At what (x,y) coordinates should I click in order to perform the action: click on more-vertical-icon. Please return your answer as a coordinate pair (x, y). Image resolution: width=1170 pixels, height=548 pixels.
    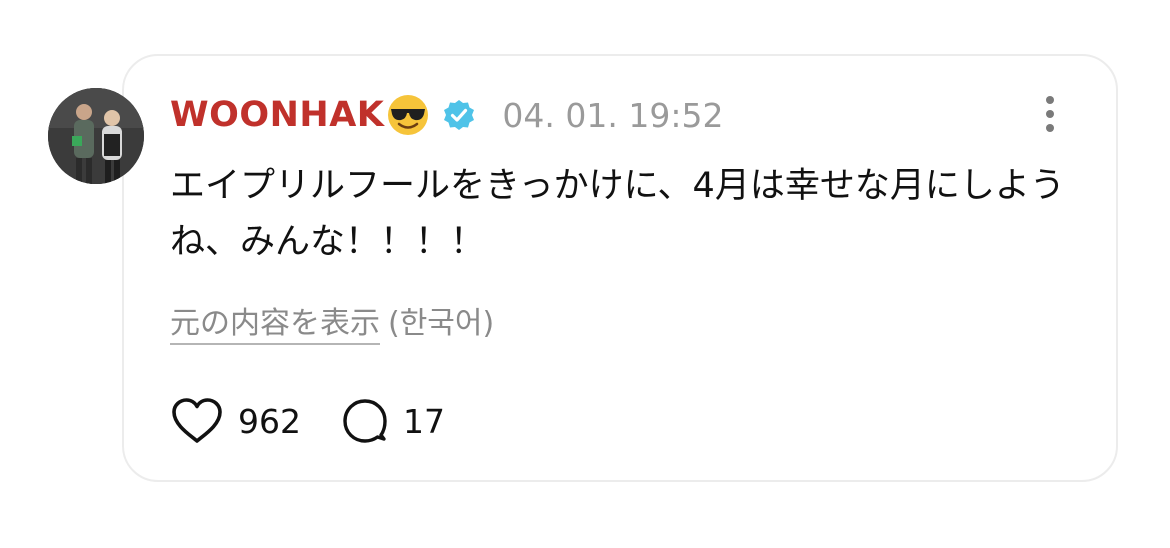
    Looking at the image, I should click on (1050, 114).